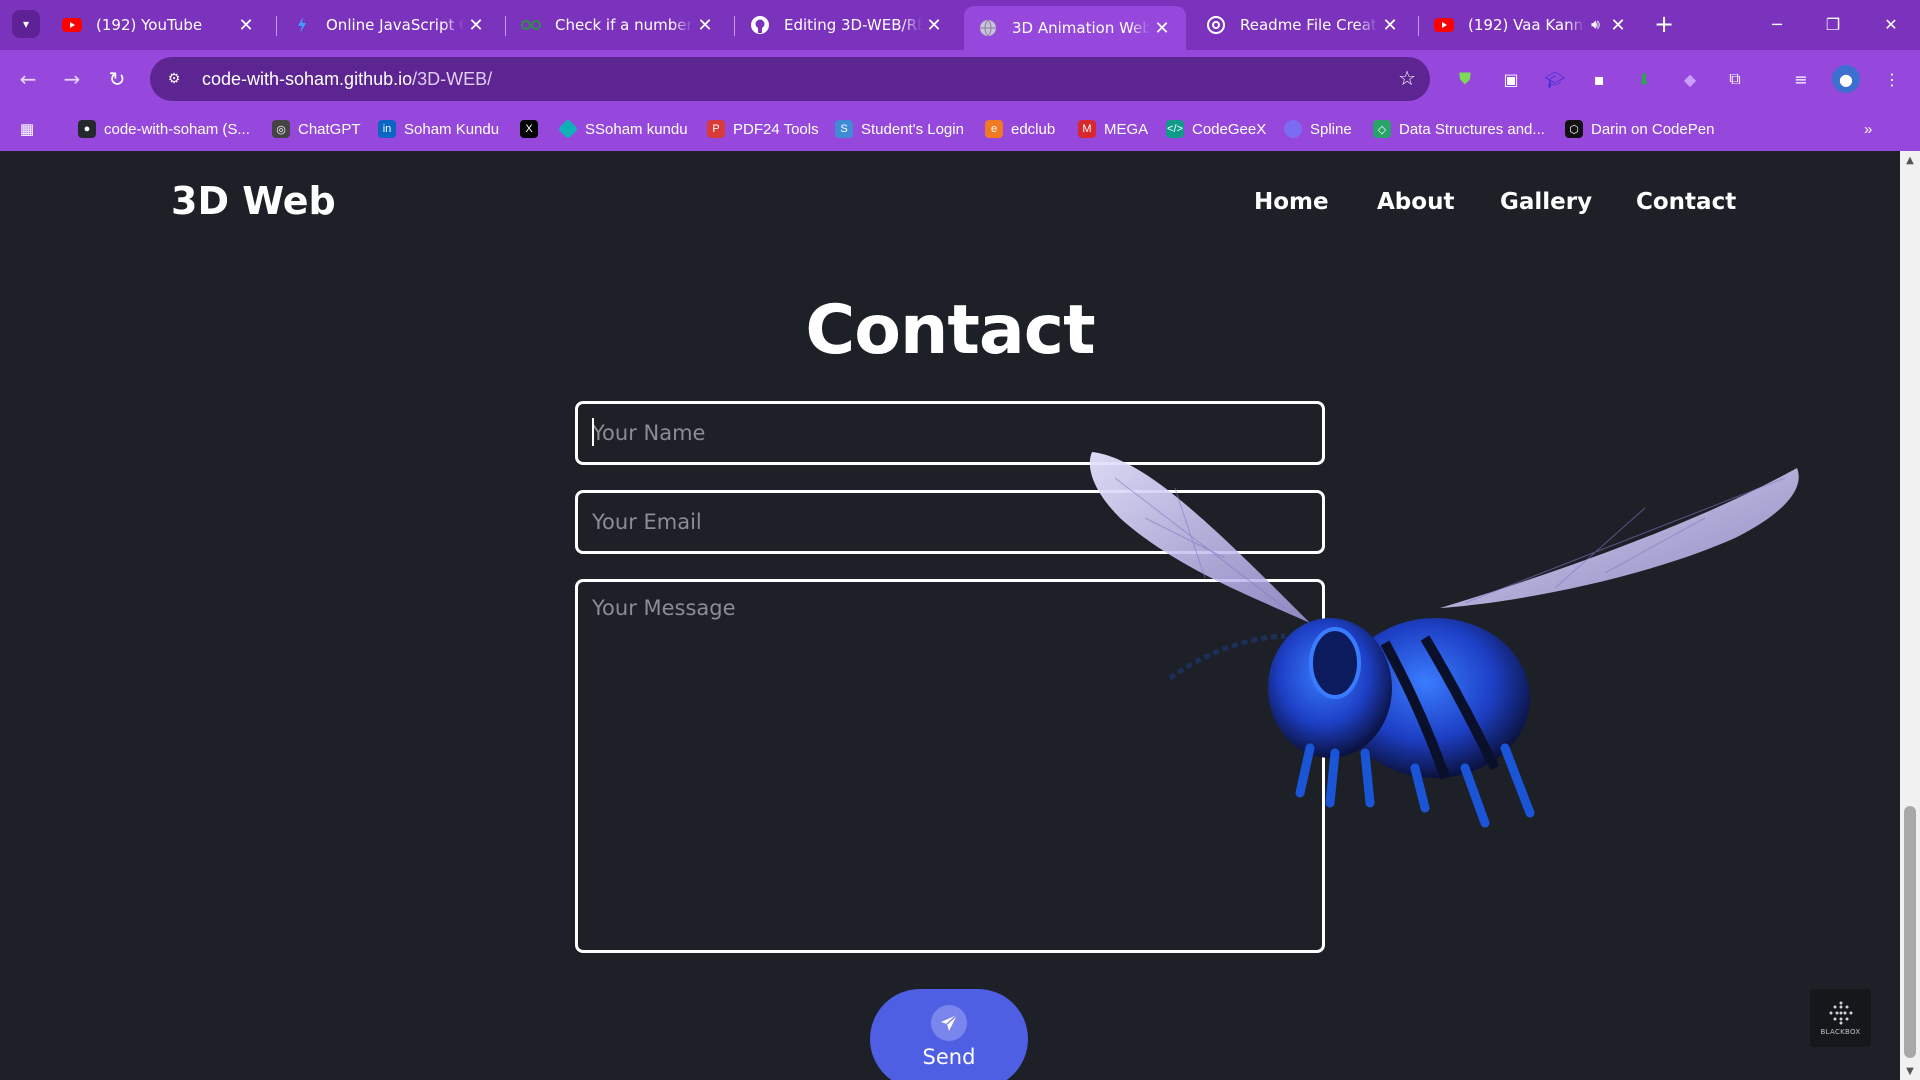 The image size is (1920, 1080). I want to click on globe-icon, so click(988, 28).